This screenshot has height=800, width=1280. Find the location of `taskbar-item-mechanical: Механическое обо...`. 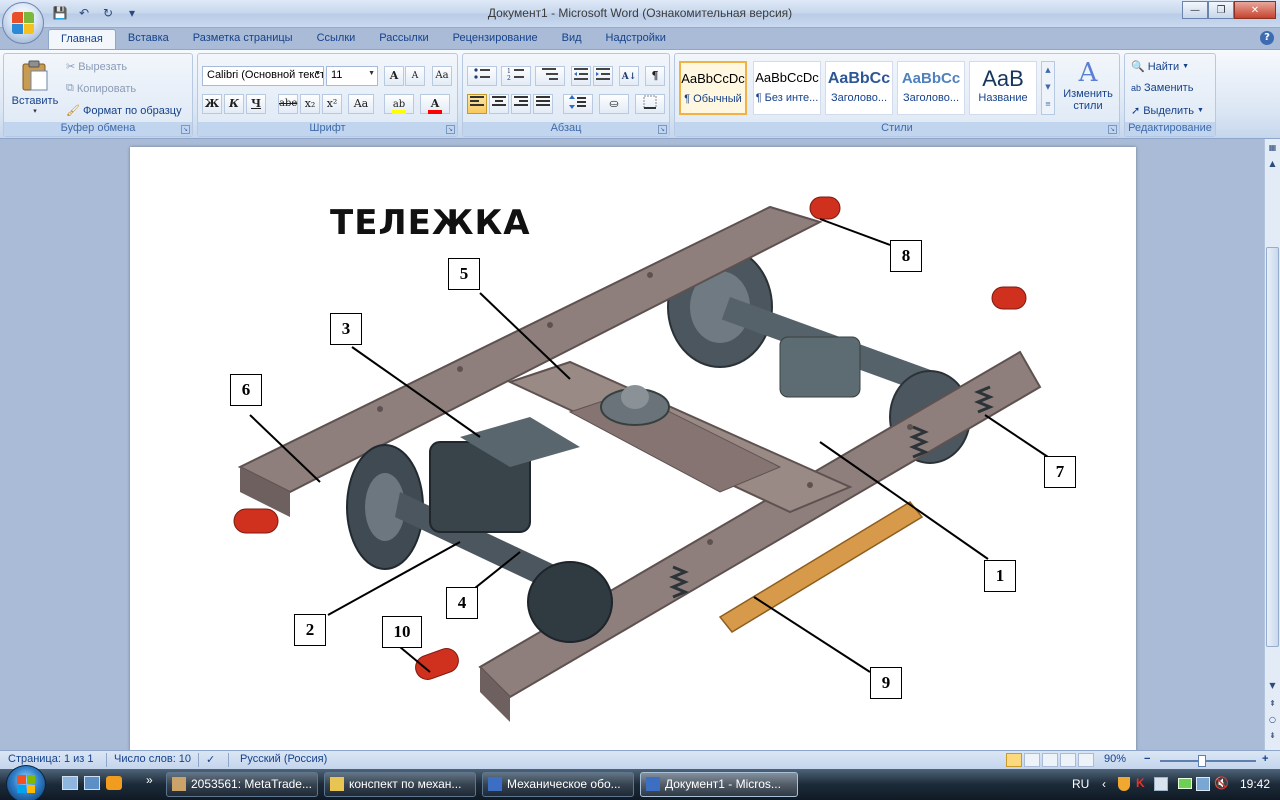

taskbar-item-mechanical: Механическое обо... is located at coordinates (558, 784).